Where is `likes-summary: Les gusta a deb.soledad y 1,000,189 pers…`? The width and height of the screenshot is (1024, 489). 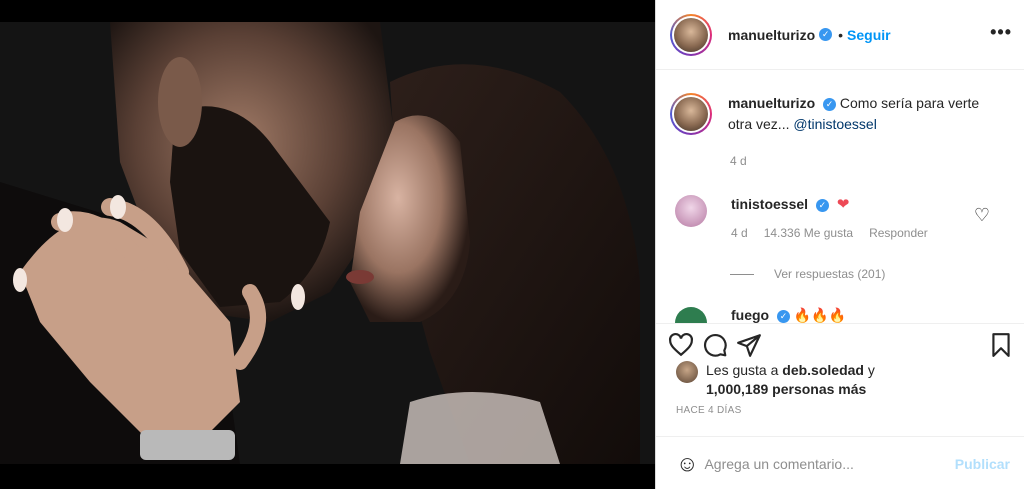
likes-summary: Les gusta a deb.soledad y 1,000,189 pers… is located at coordinates (775, 380).